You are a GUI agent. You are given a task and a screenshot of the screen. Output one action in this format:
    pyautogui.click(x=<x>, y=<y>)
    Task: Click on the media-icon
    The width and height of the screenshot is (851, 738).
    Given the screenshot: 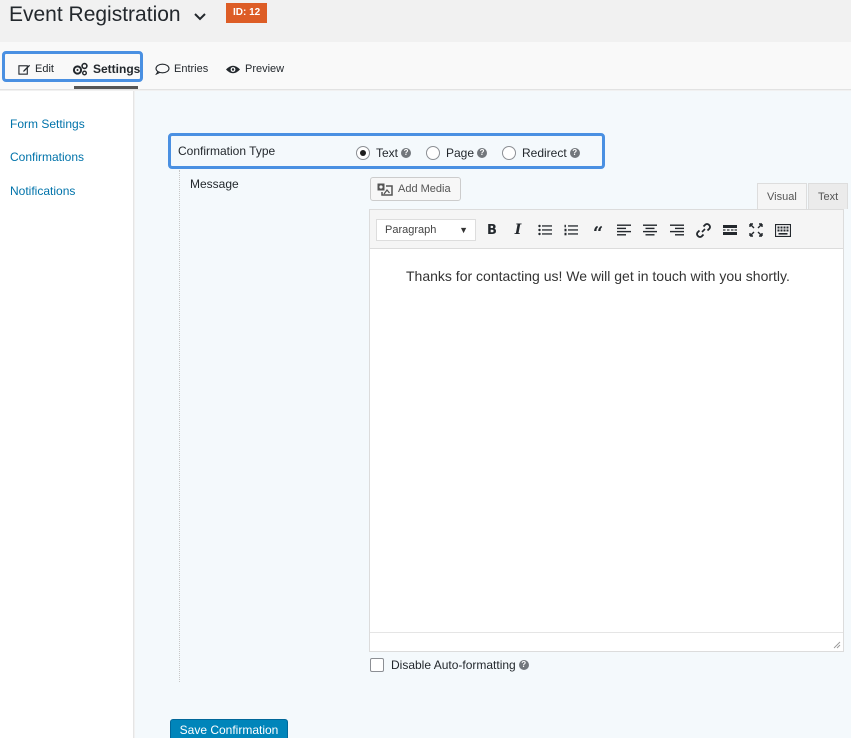 What is the action you would take?
    pyautogui.click(x=385, y=189)
    